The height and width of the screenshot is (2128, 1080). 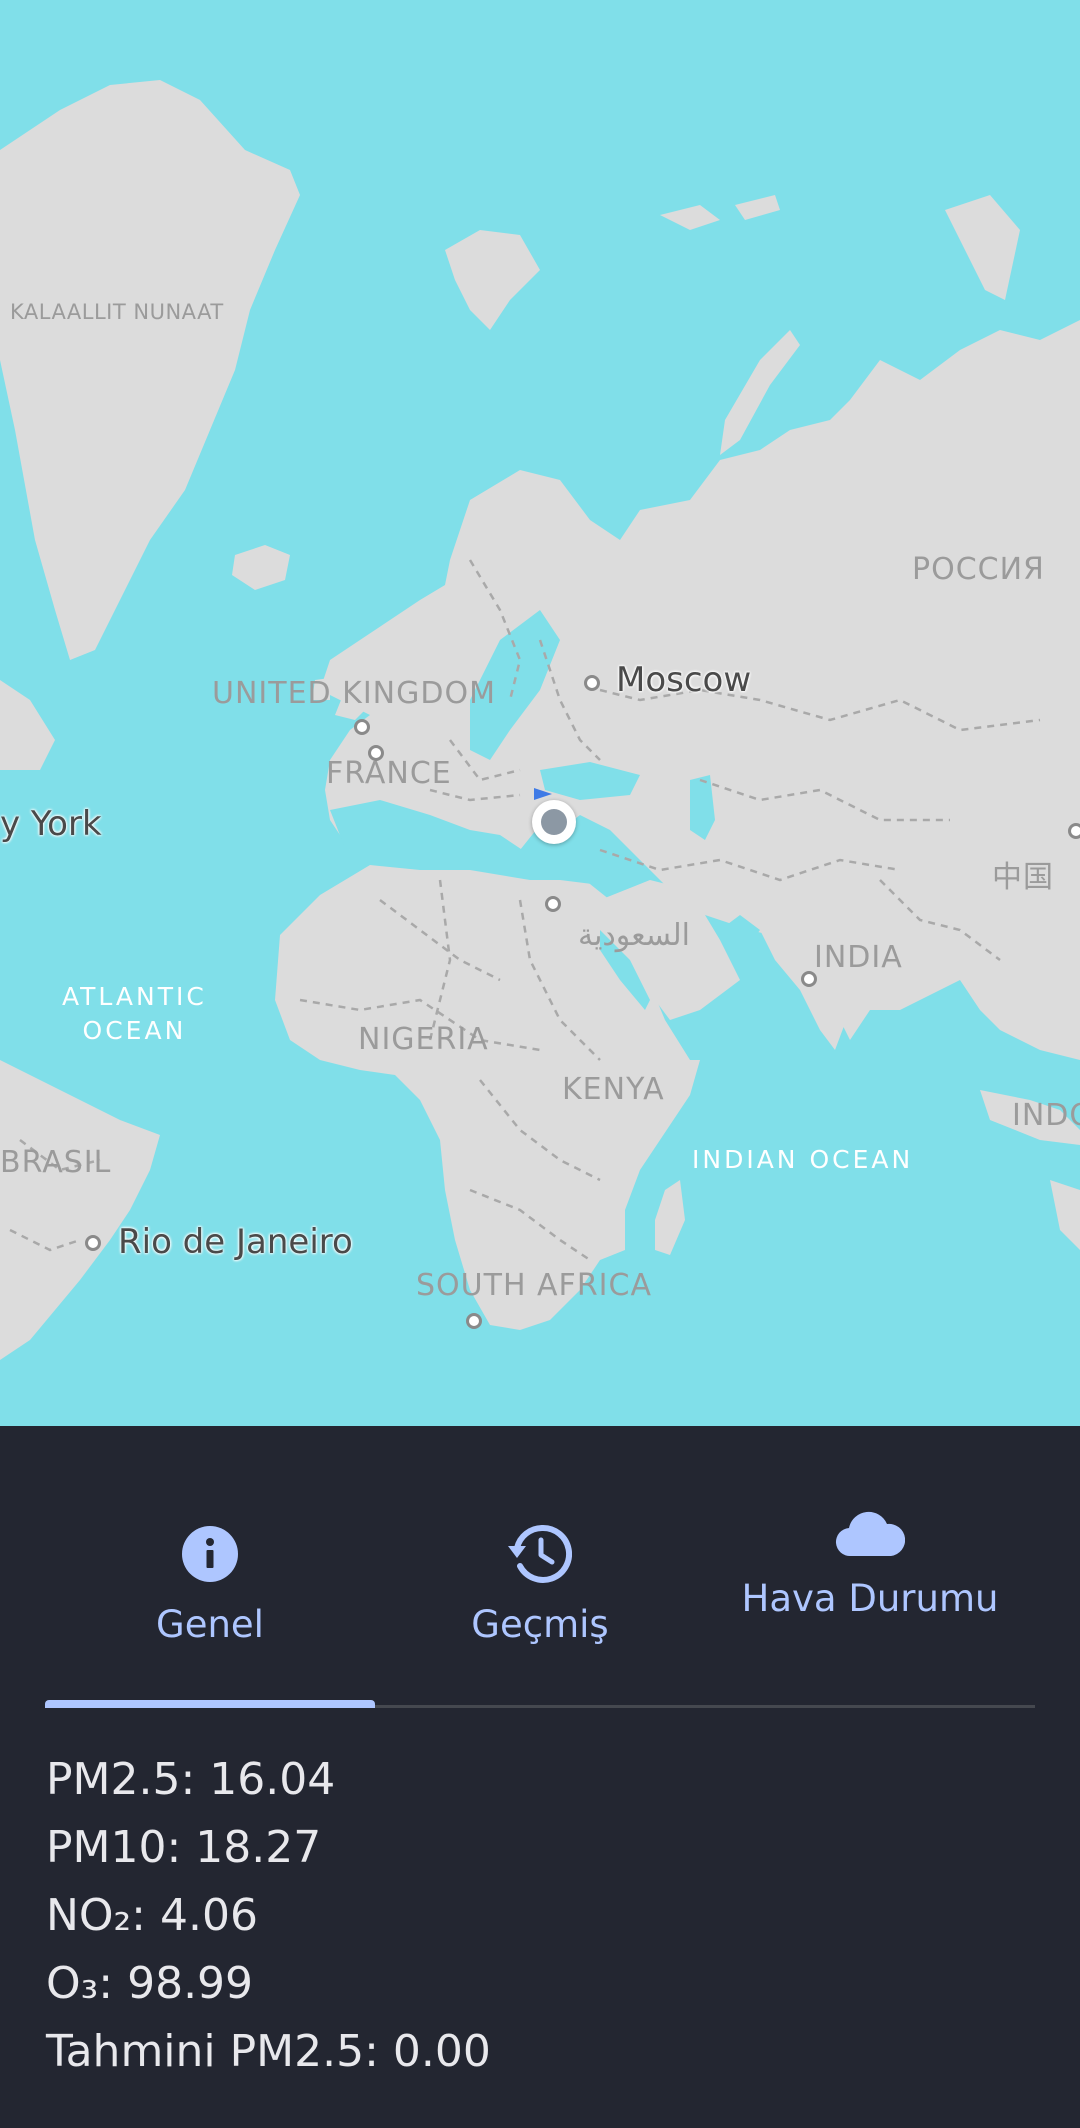 What do you see at coordinates (858, 957) in the screenshot?
I see `map-label-india: INDIA` at bounding box center [858, 957].